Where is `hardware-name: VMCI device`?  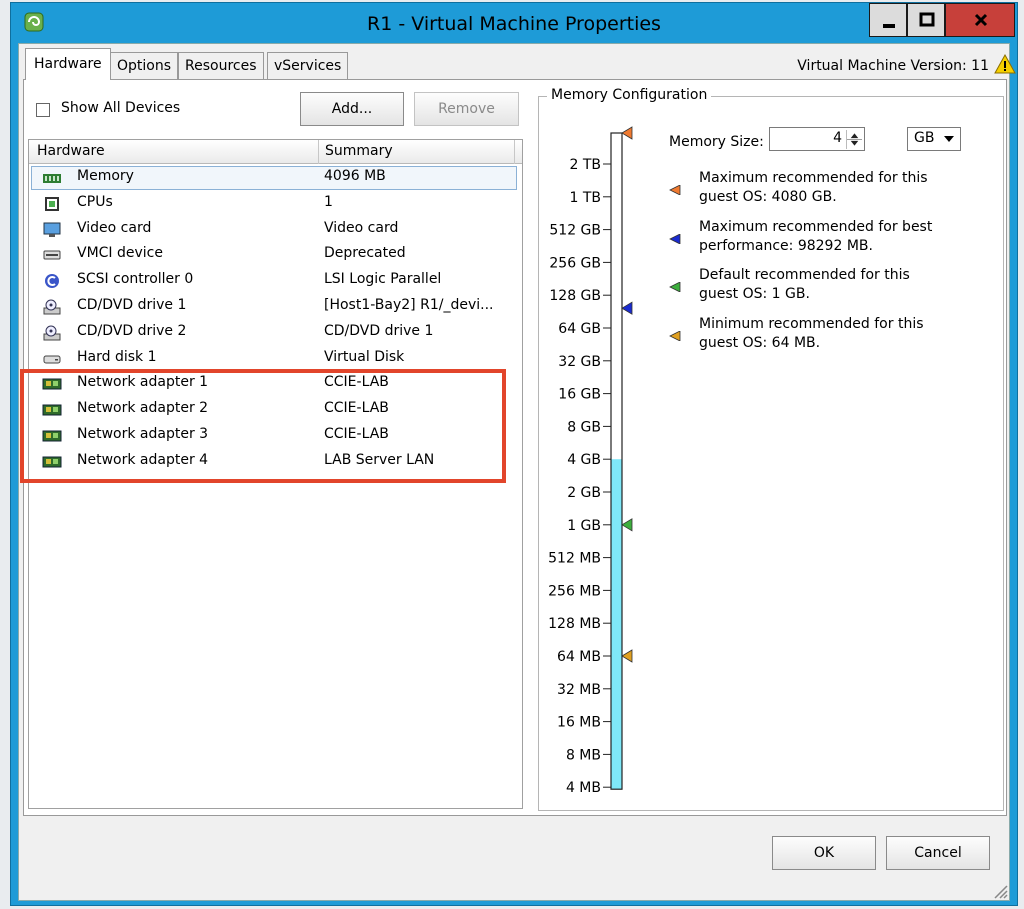
hardware-name: VMCI device is located at coordinates (120, 253).